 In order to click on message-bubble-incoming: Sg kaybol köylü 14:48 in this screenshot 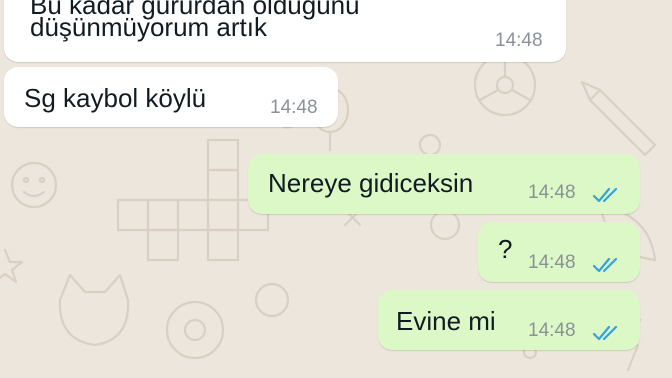, I will do `click(171, 97)`.